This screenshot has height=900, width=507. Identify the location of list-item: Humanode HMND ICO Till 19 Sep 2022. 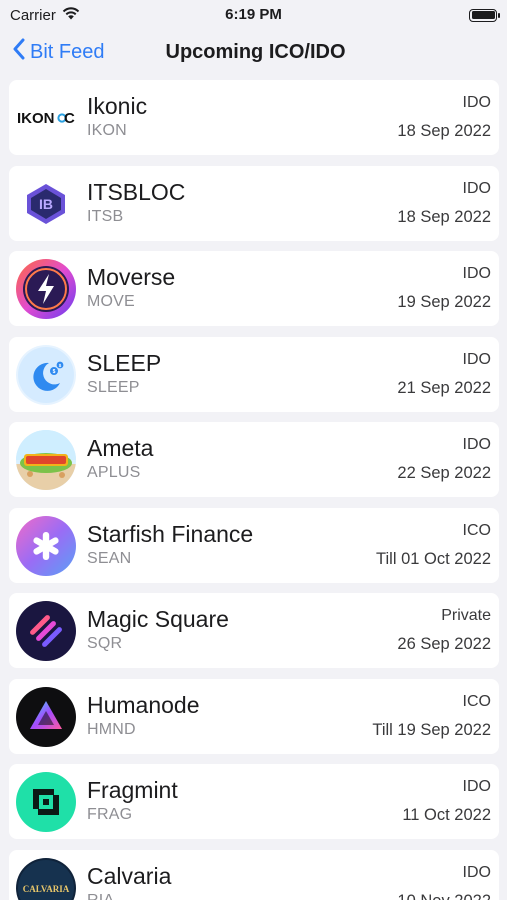
(254, 716).